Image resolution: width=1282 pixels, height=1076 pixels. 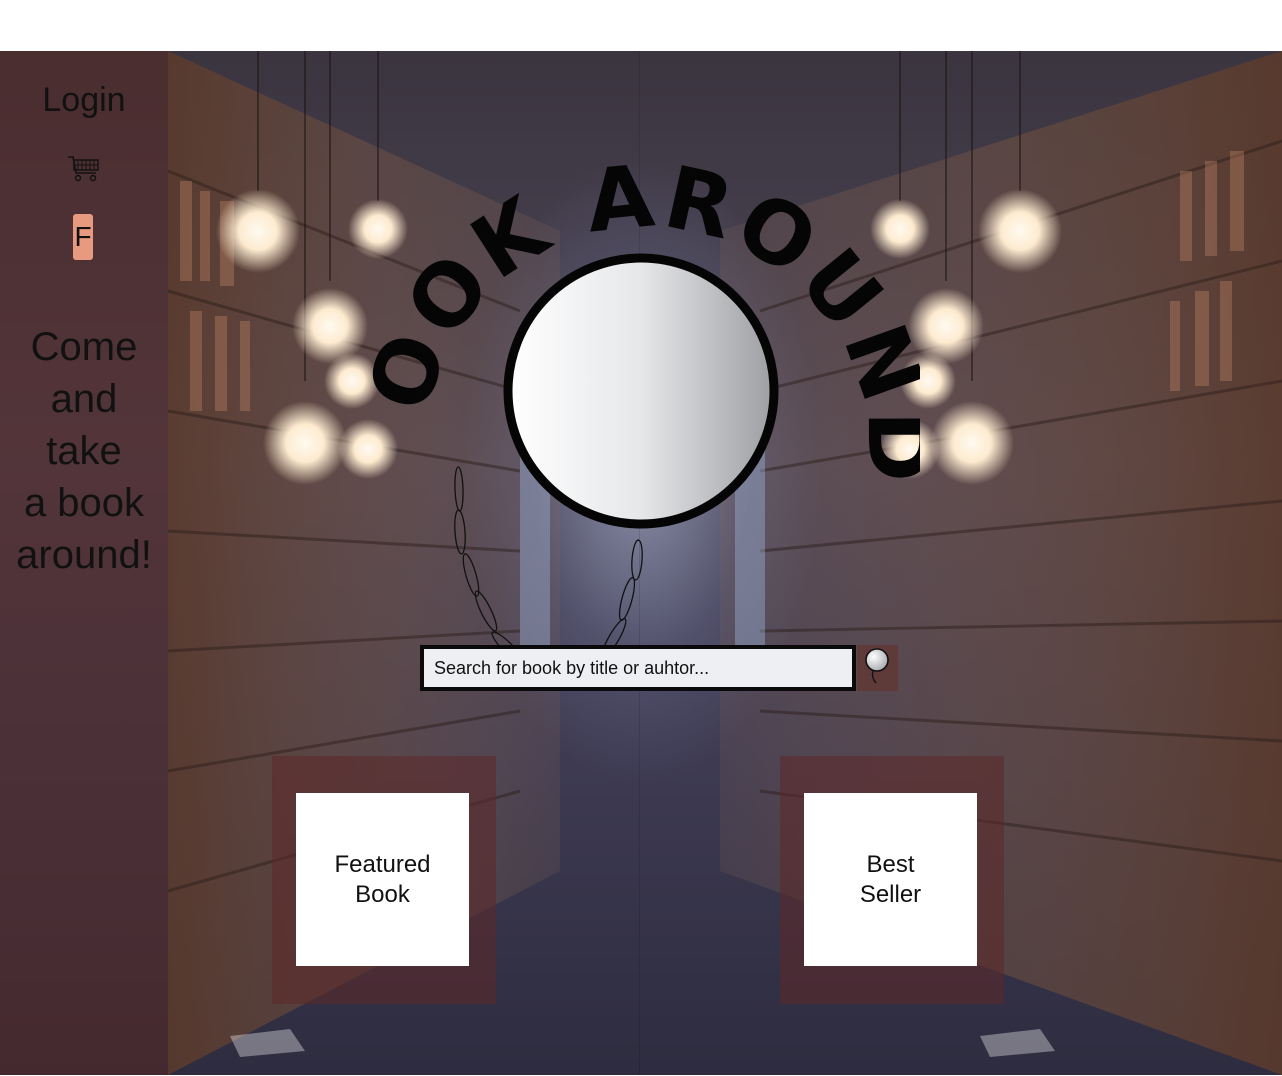 What do you see at coordinates (84, 399) in the screenshot?
I see `tagline-line: and` at bounding box center [84, 399].